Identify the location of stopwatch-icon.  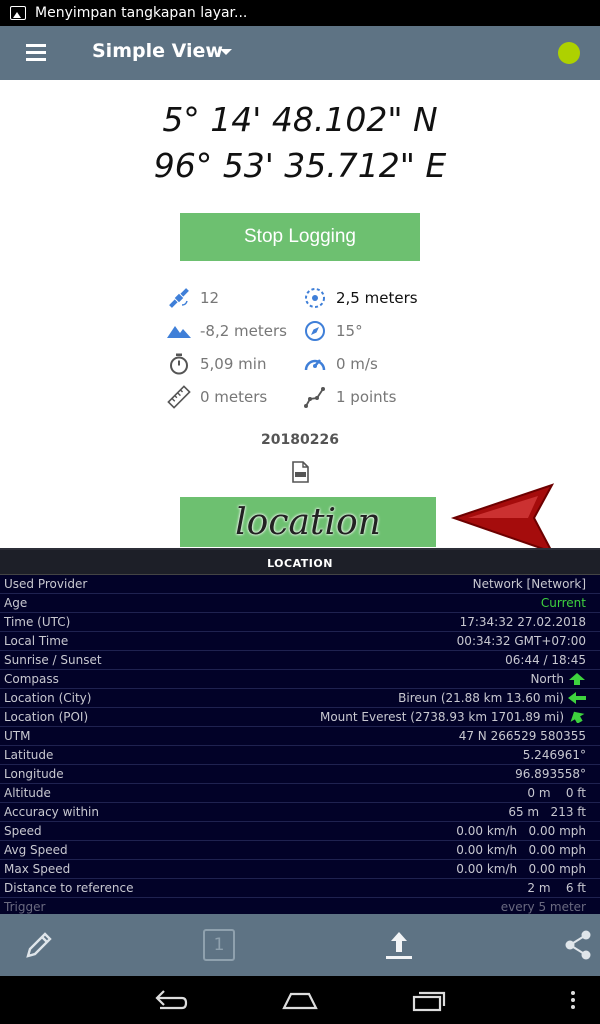
(179, 364).